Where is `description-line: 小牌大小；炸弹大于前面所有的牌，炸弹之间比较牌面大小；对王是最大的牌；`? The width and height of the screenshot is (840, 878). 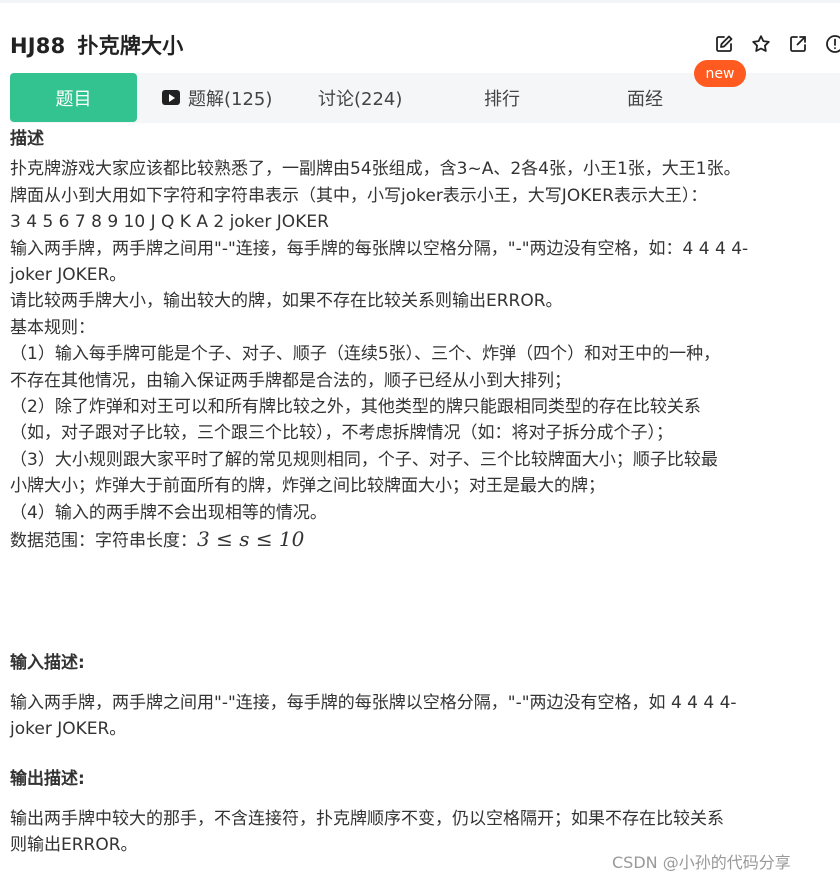
description-line: 小牌大小；炸弹大于前面所有的牌，炸弹之间比较牌面大小；对王是最大的牌； is located at coordinates (307, 486).